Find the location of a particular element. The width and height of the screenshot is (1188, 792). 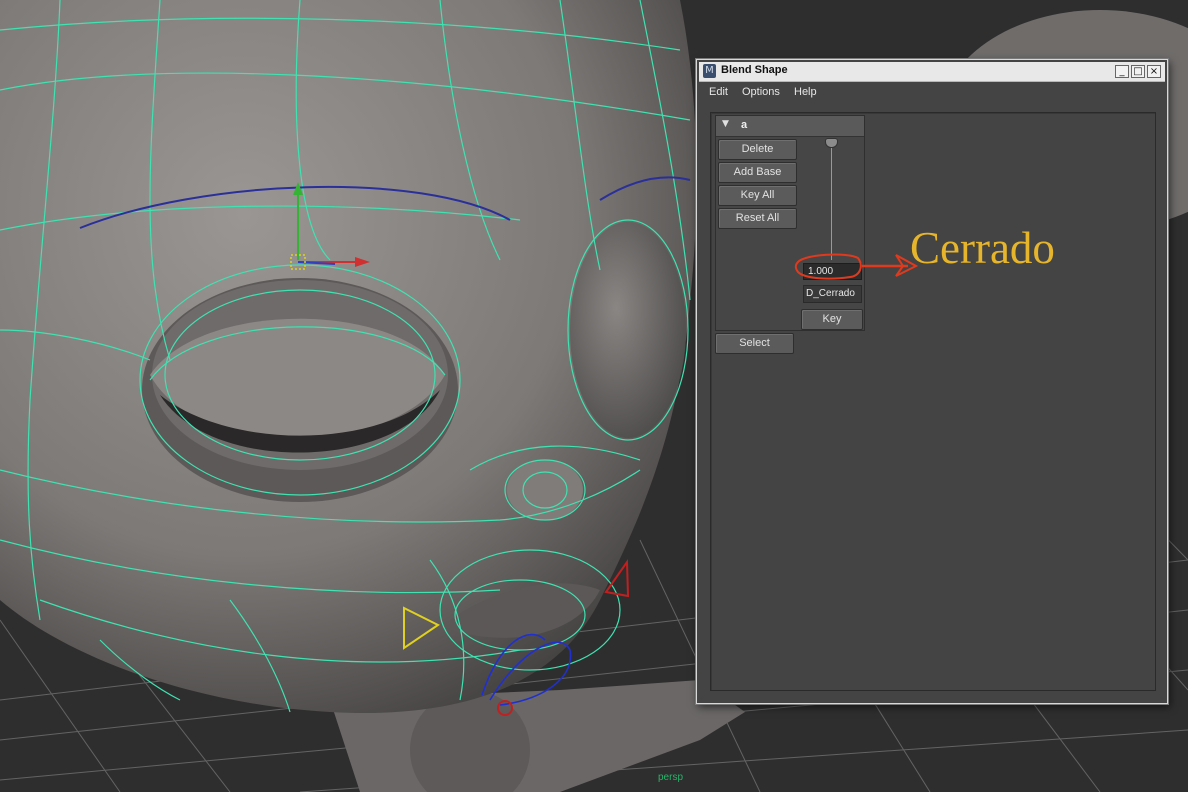

reset-all-button: Reset All is located at coordinates (757, 218).